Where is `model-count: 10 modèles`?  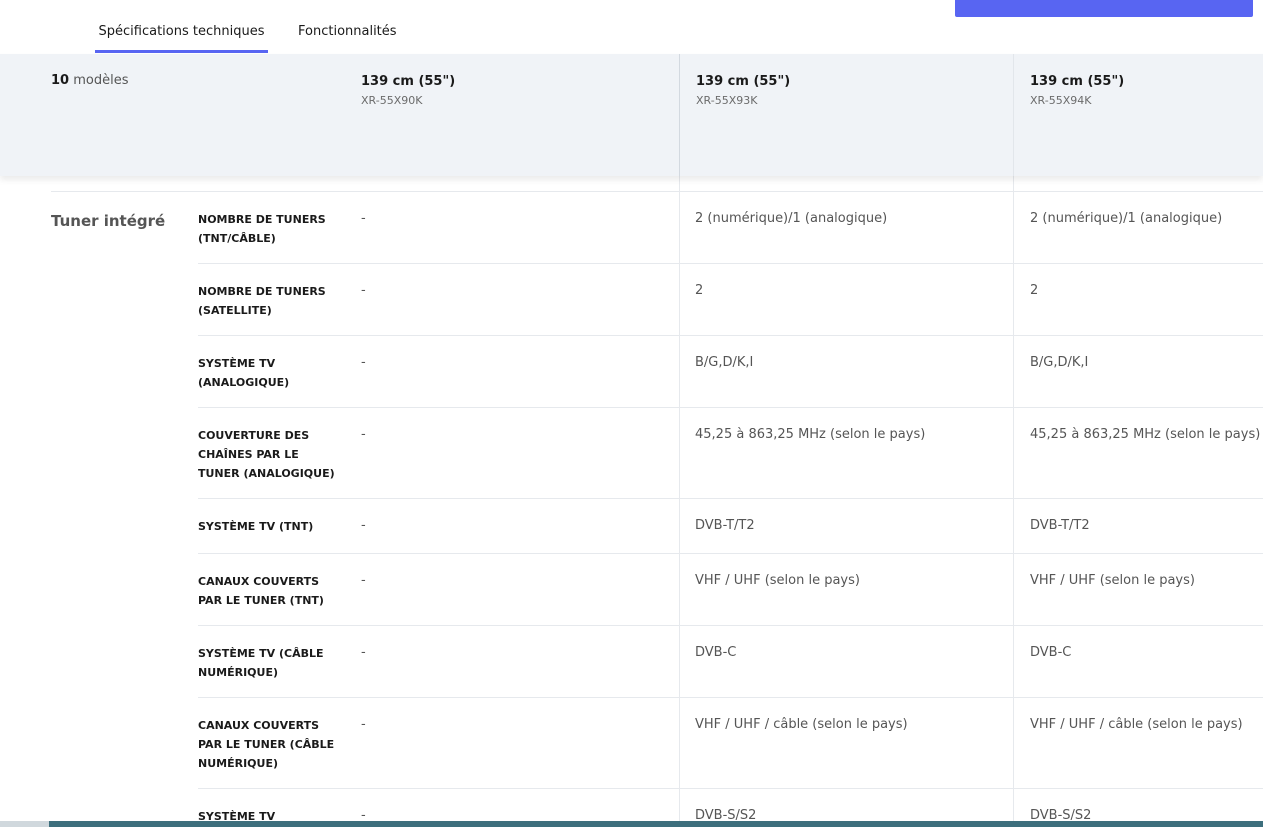 model-count: 10 modèles is located at coordinates (89, 80).